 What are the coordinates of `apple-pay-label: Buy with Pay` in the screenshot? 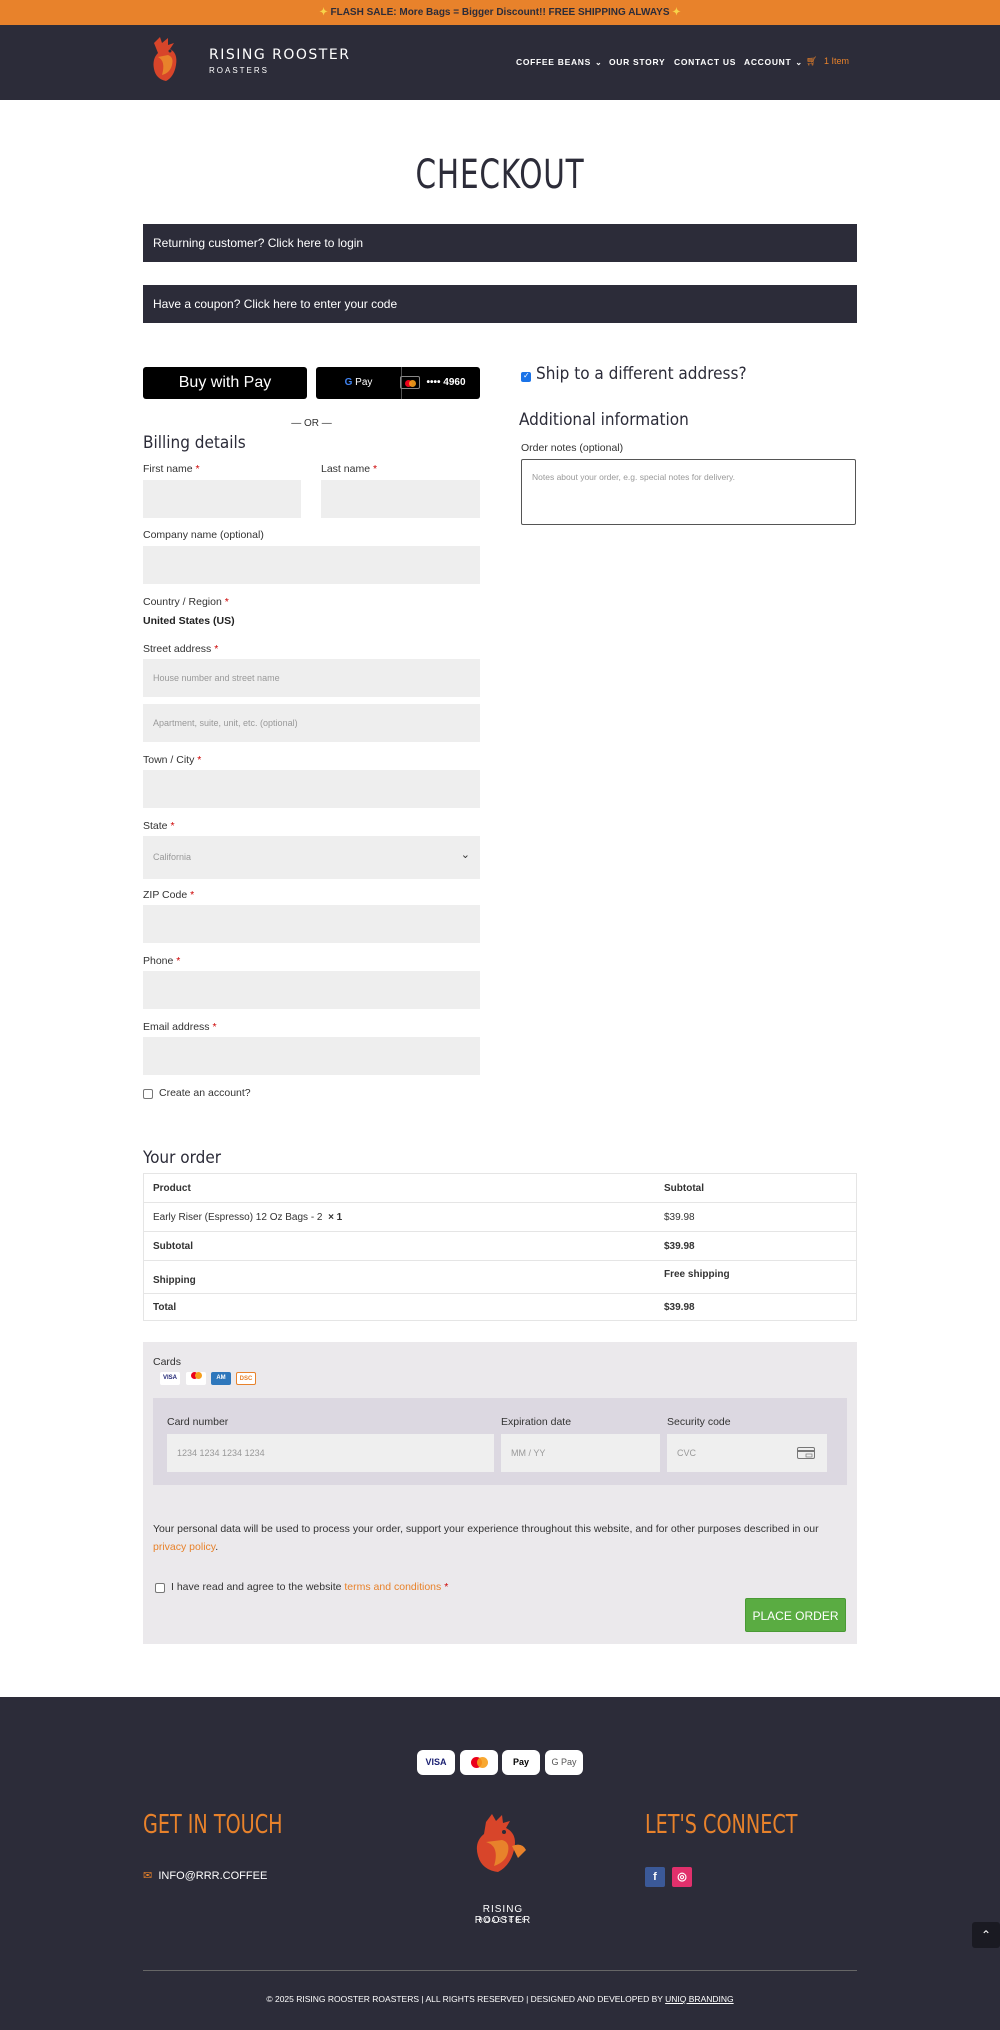 It's located at (225, 382).